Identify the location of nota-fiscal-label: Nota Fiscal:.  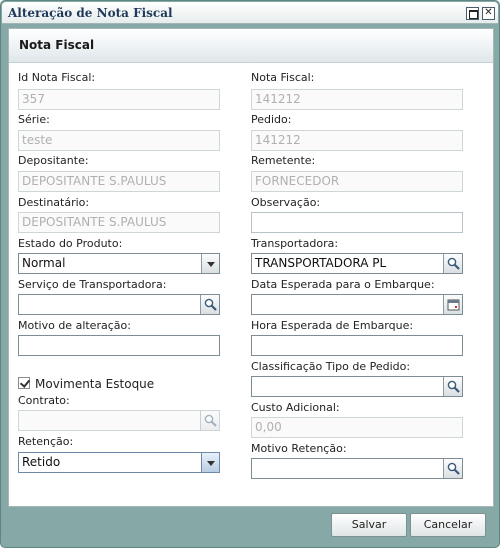
(283, 77).